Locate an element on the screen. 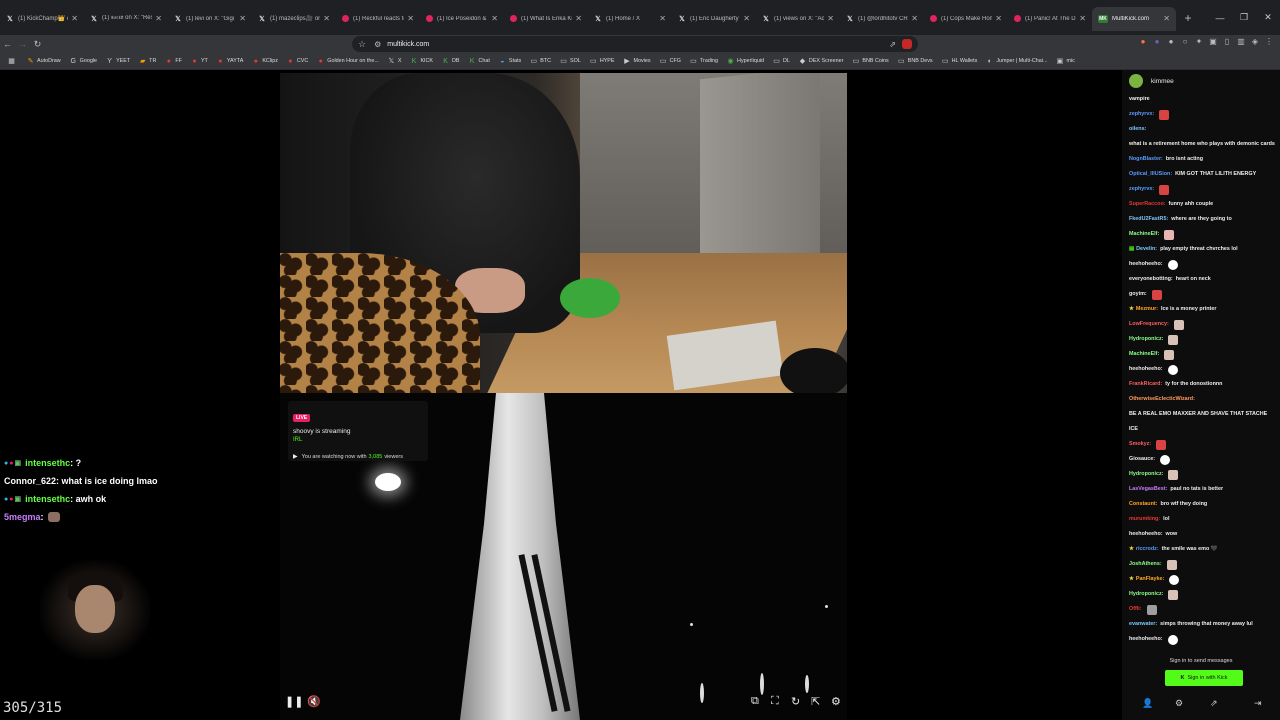 The image size is (1280, 720). pip-icon: ⧉ is located at coordinates (755, 701).